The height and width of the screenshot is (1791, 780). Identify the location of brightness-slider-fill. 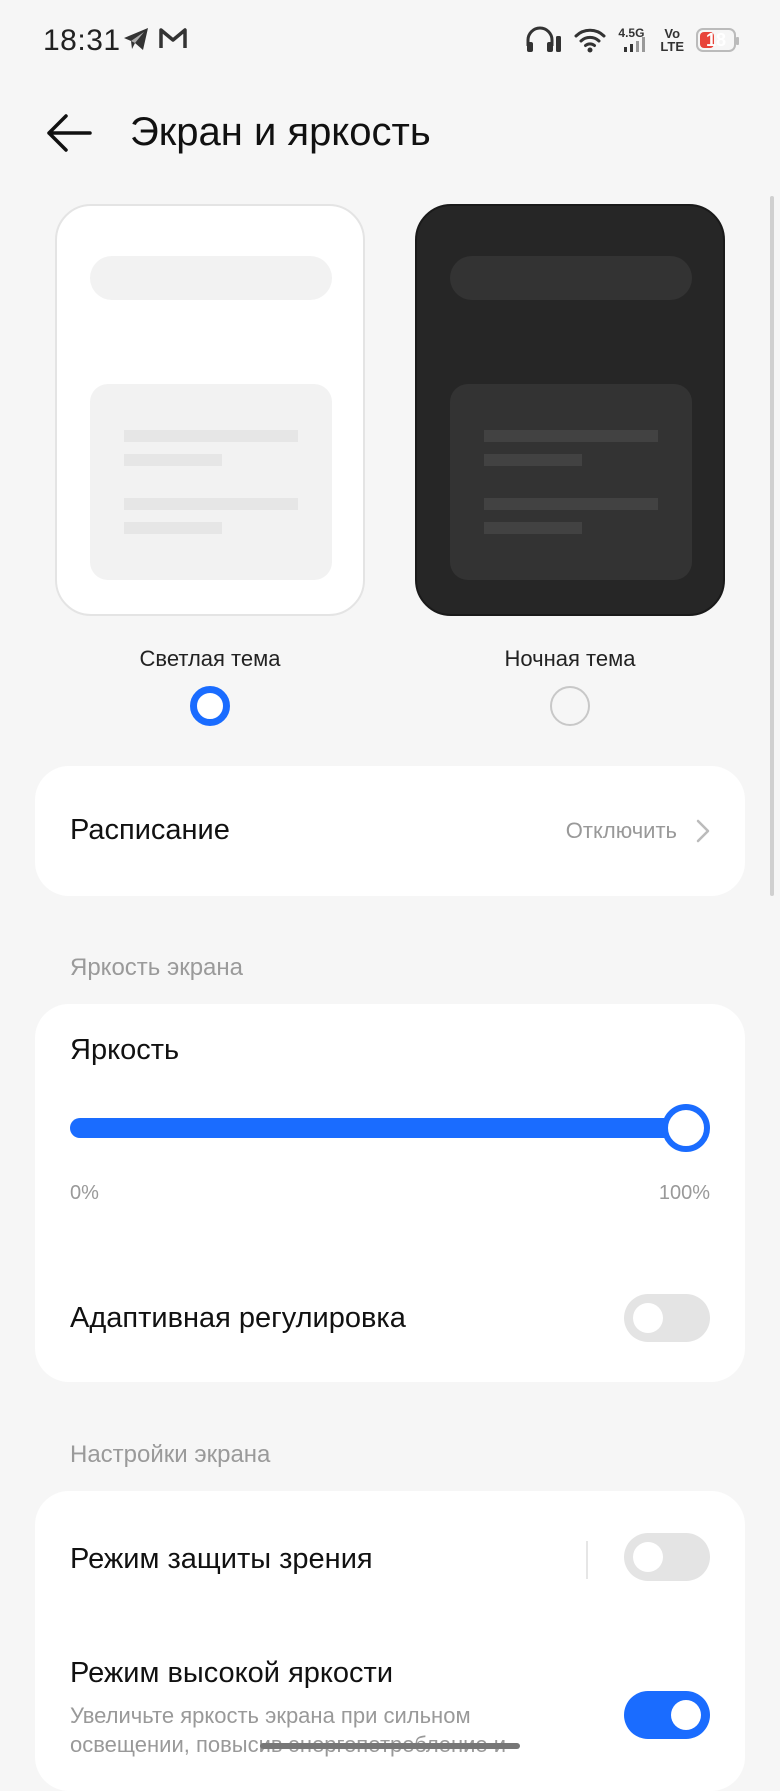
(380, 1128).